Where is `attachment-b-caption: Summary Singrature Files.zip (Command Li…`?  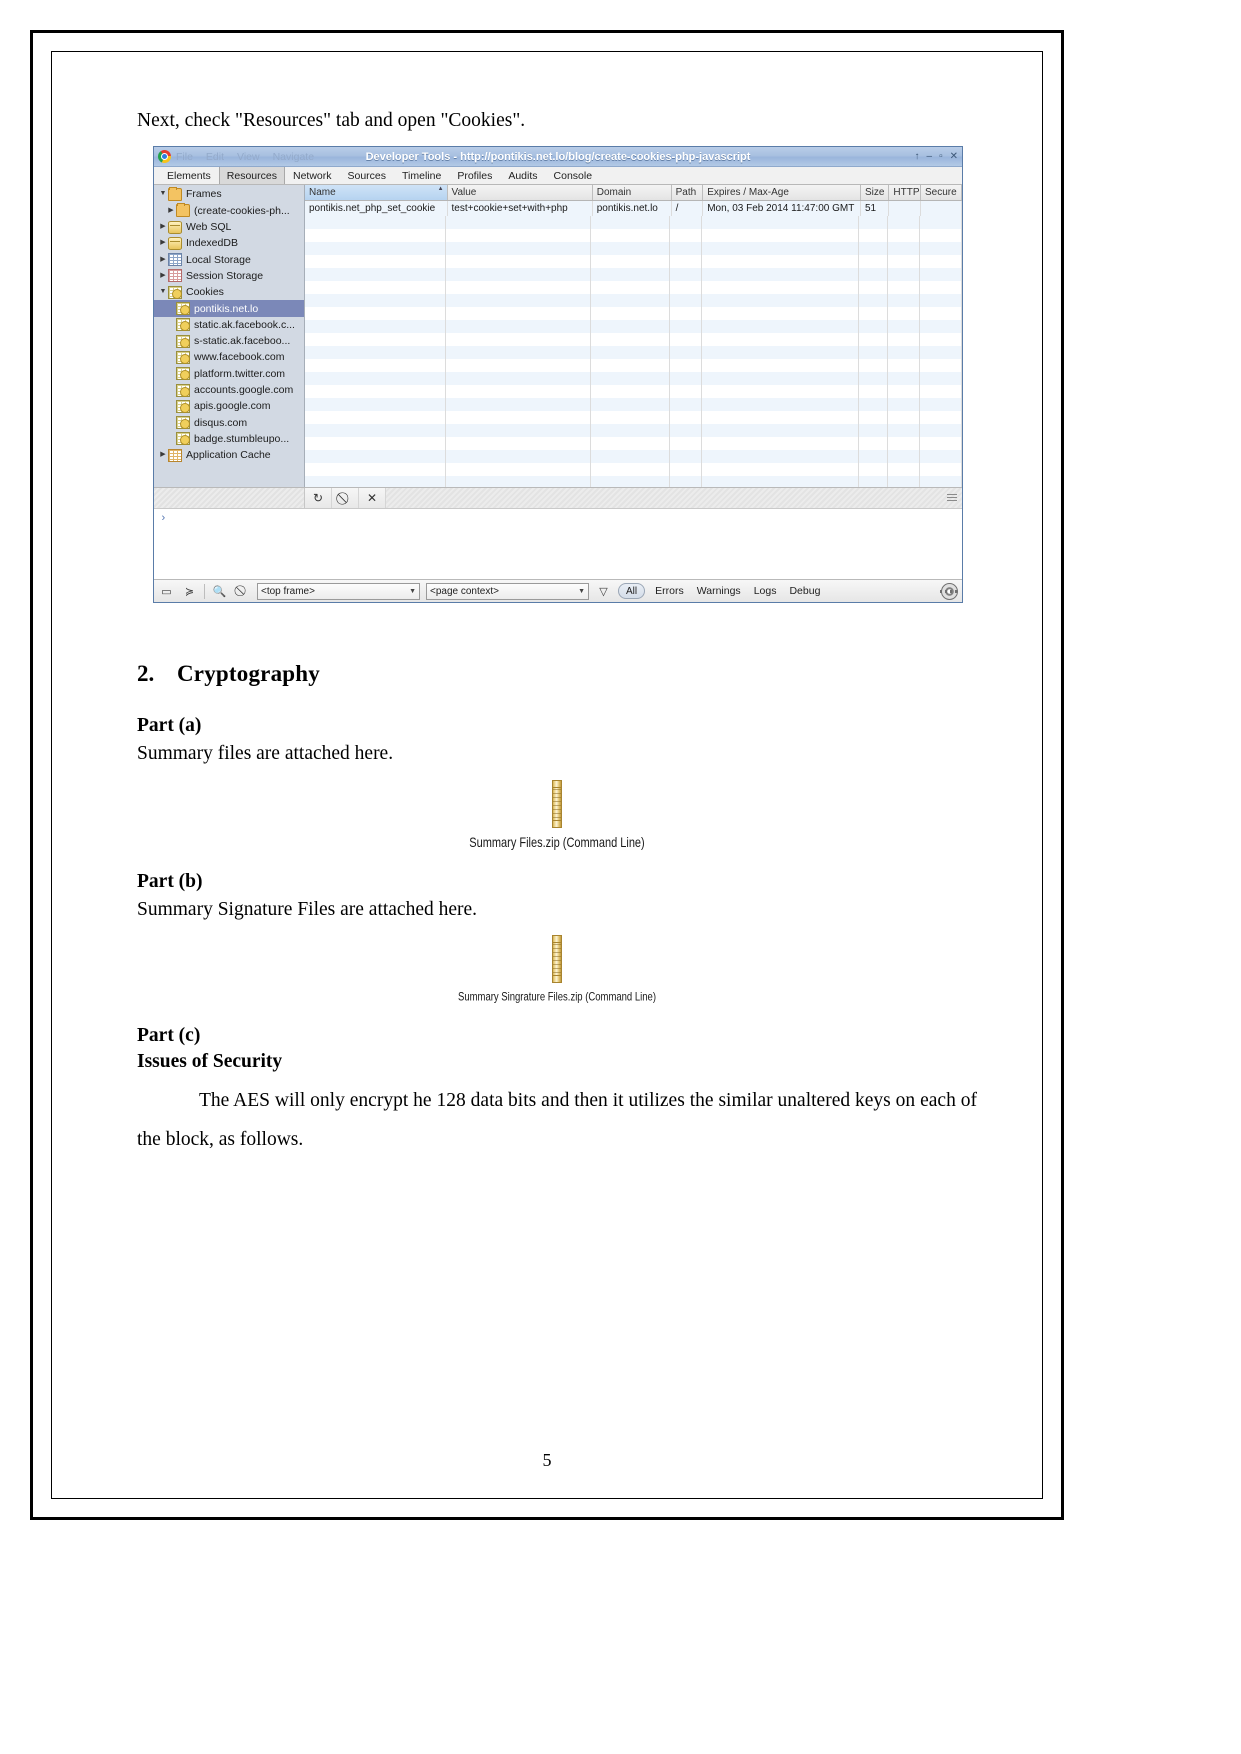 attachment-b-caption: Summary Singrature Files.zip (Command Li… is located at coordinates (557, 997).